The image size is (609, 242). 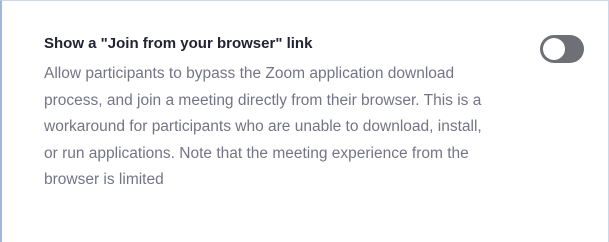 I want to click on setting-title: Show a "Join from your browser" link, so click(x=178, y=43).